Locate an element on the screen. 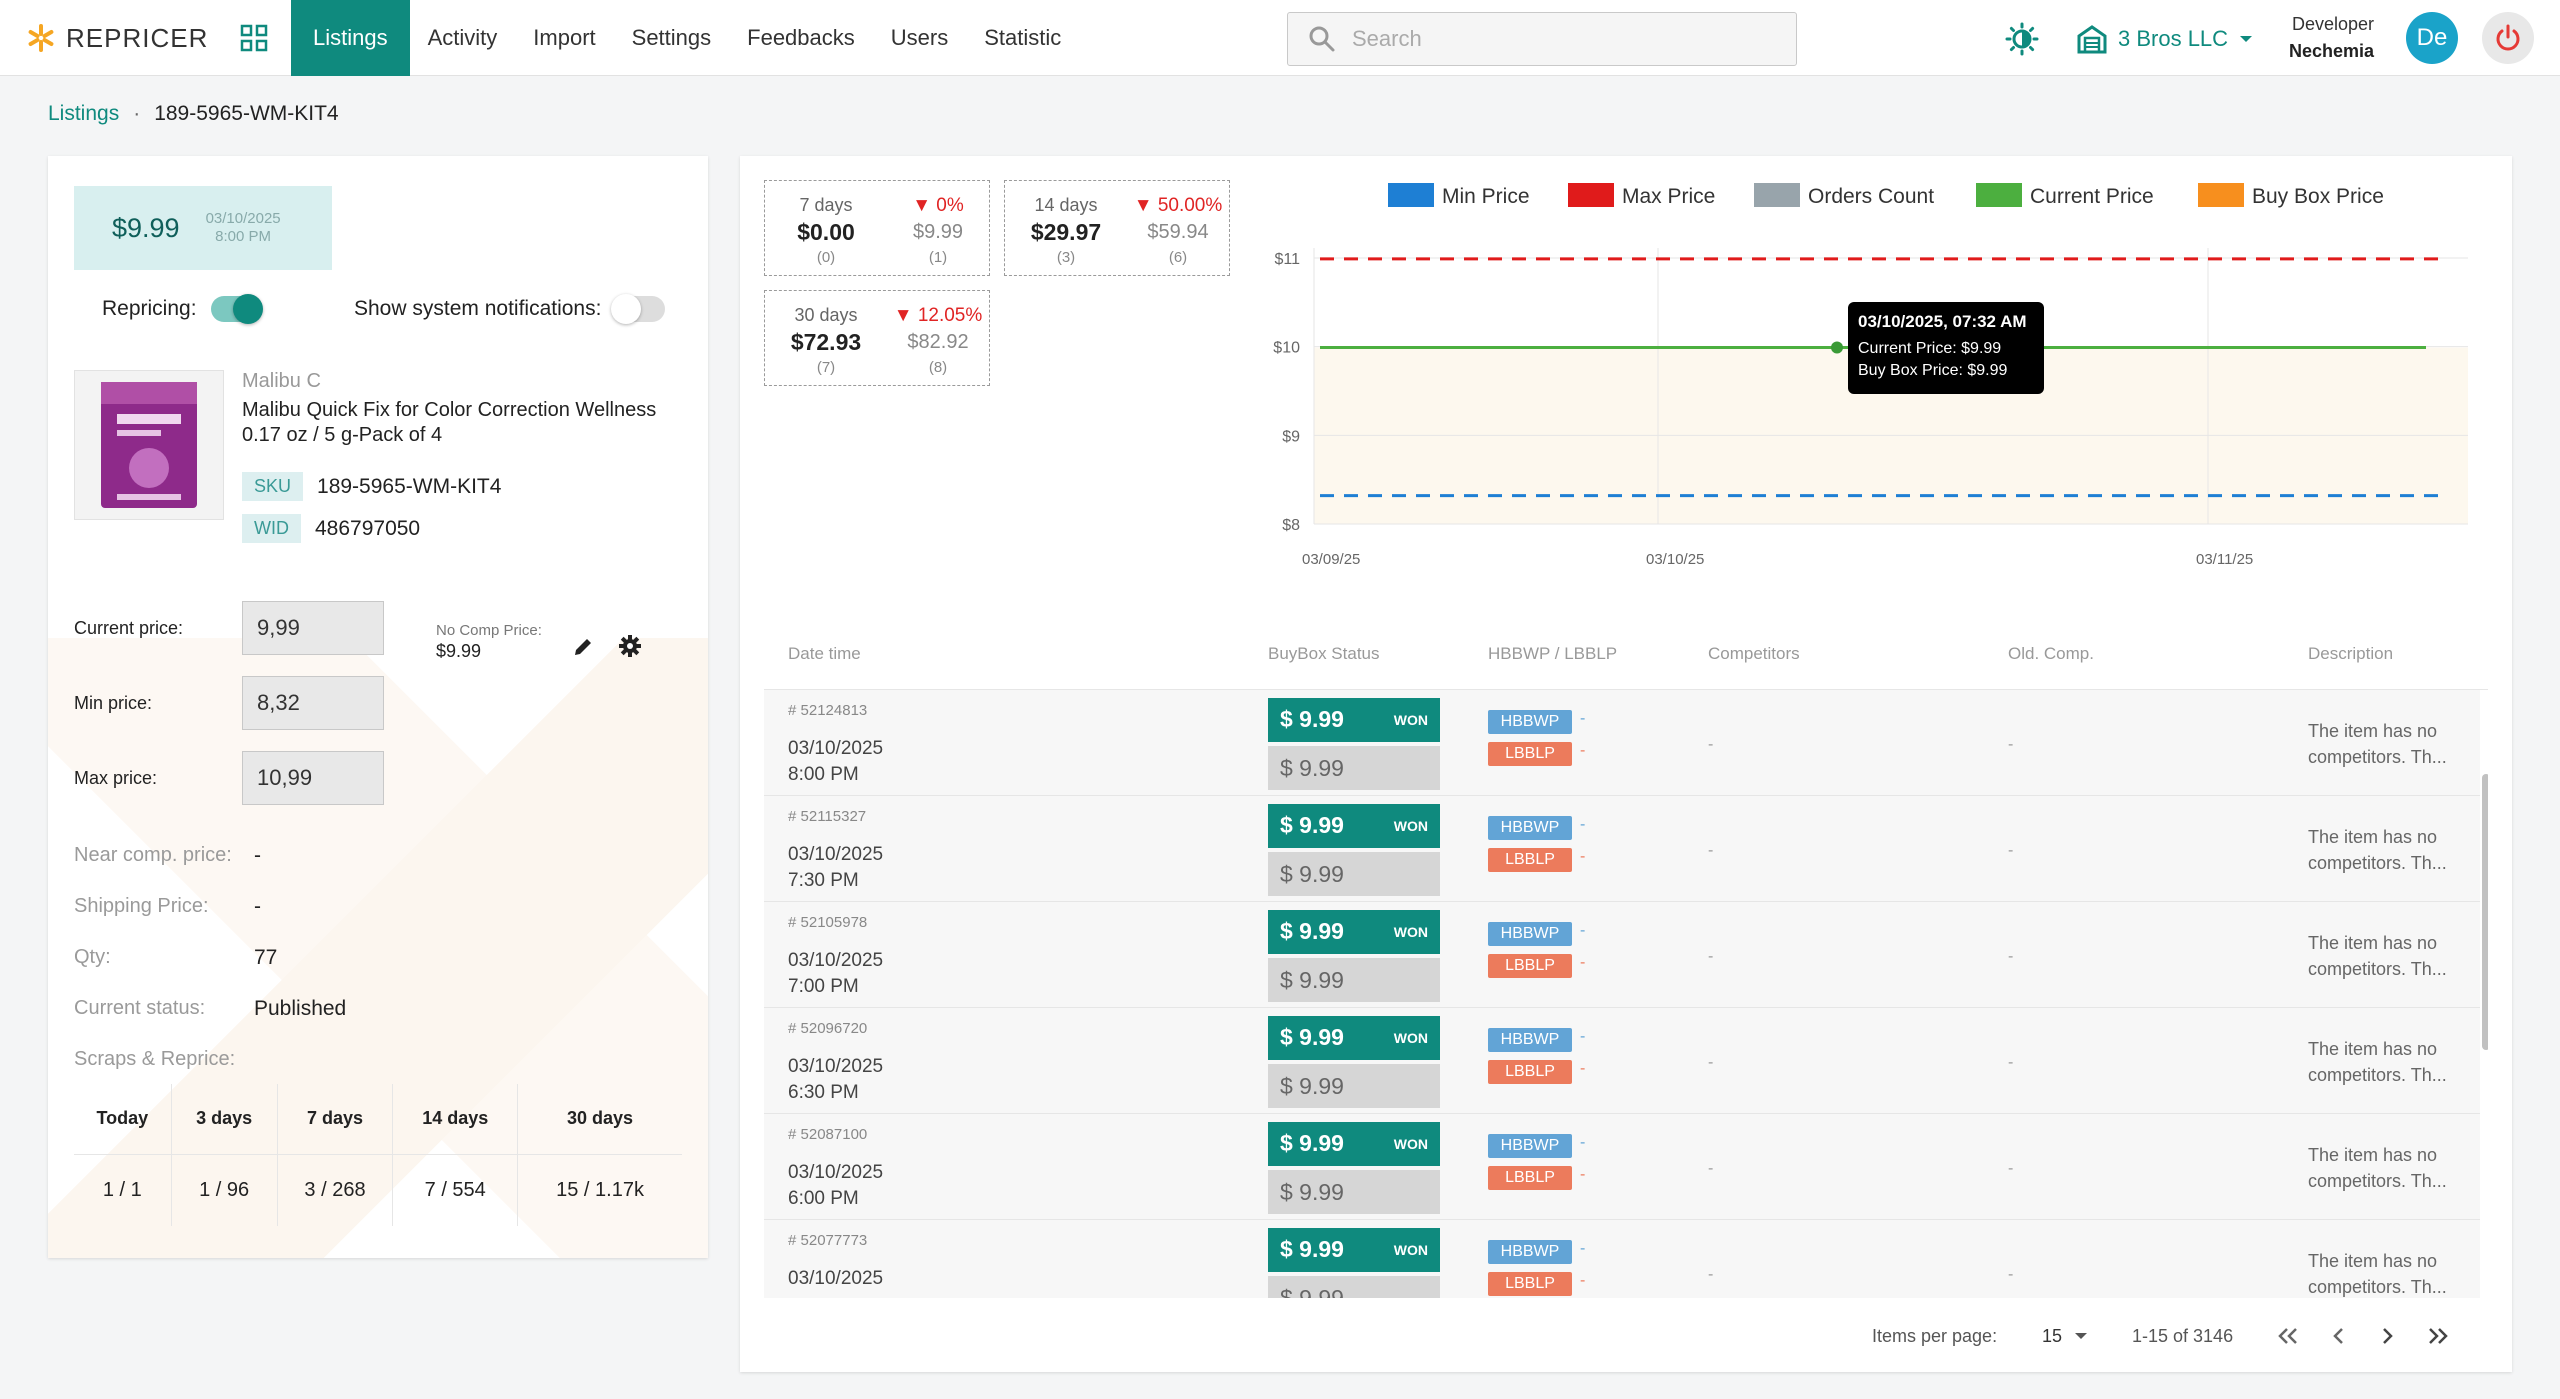  user-name: Nechemia is located at coordinates (2331, 51).